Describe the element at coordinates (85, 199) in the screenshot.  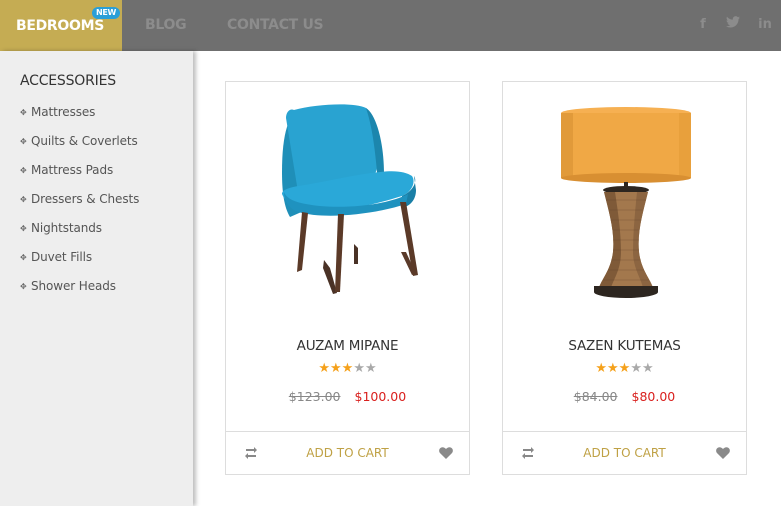
I see `sidebar-item-label: Dressers & Chests` at that location.